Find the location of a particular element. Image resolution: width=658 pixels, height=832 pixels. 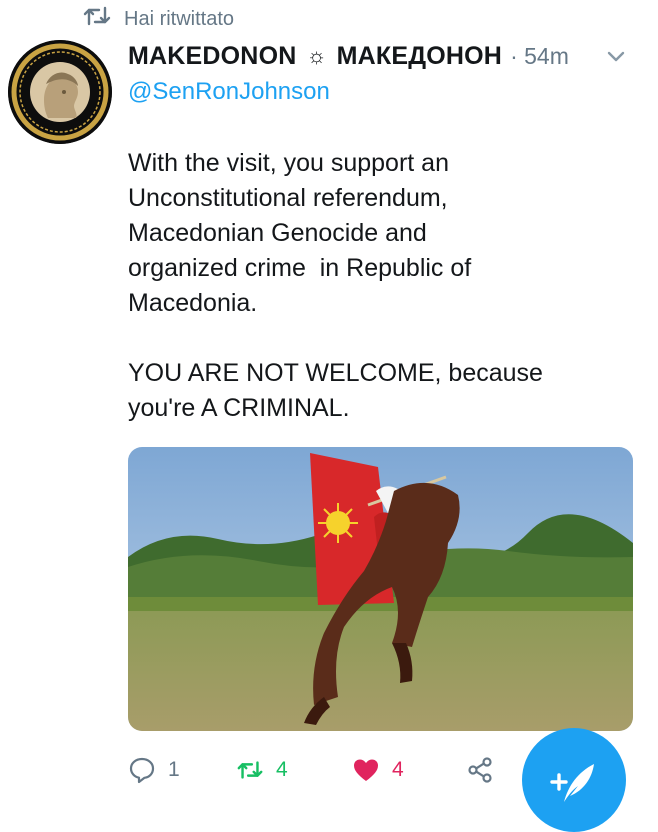

reply-to-mention: @SenRonJohnson is located at coordinates (229, 92).